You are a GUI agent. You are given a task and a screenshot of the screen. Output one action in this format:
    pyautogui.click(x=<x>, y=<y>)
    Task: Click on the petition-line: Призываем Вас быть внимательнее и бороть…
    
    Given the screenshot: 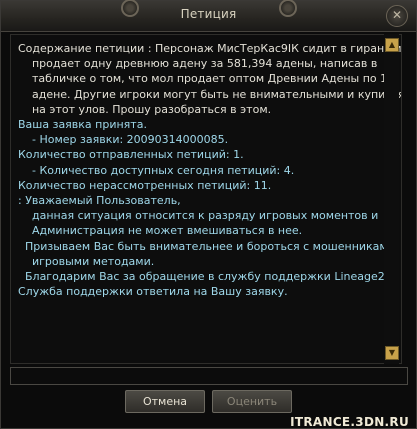 What is the action you would take?
    pyautogui.click(x=206, y=246)
    